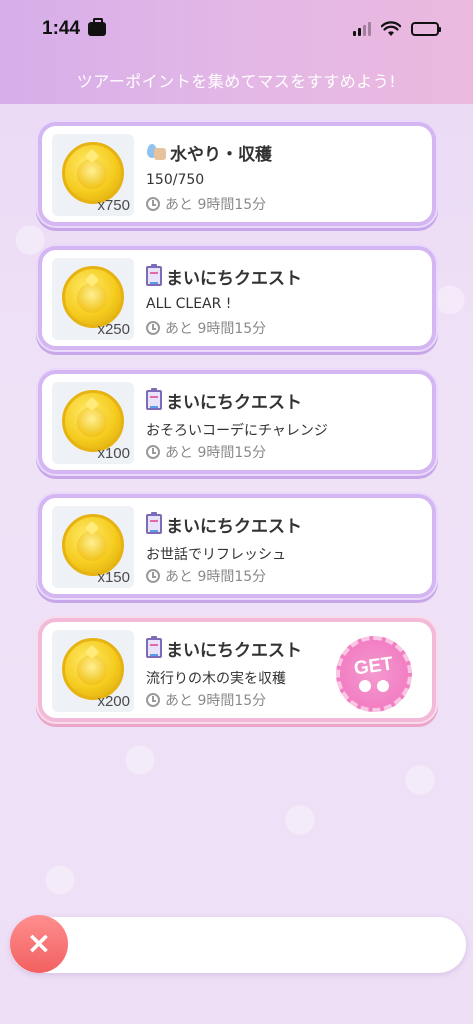 This screenshot has width=473, height=1024. Describe the element at coordinates (113, 701) in the screenshot. I see `reward-quantity: x200` at that location.